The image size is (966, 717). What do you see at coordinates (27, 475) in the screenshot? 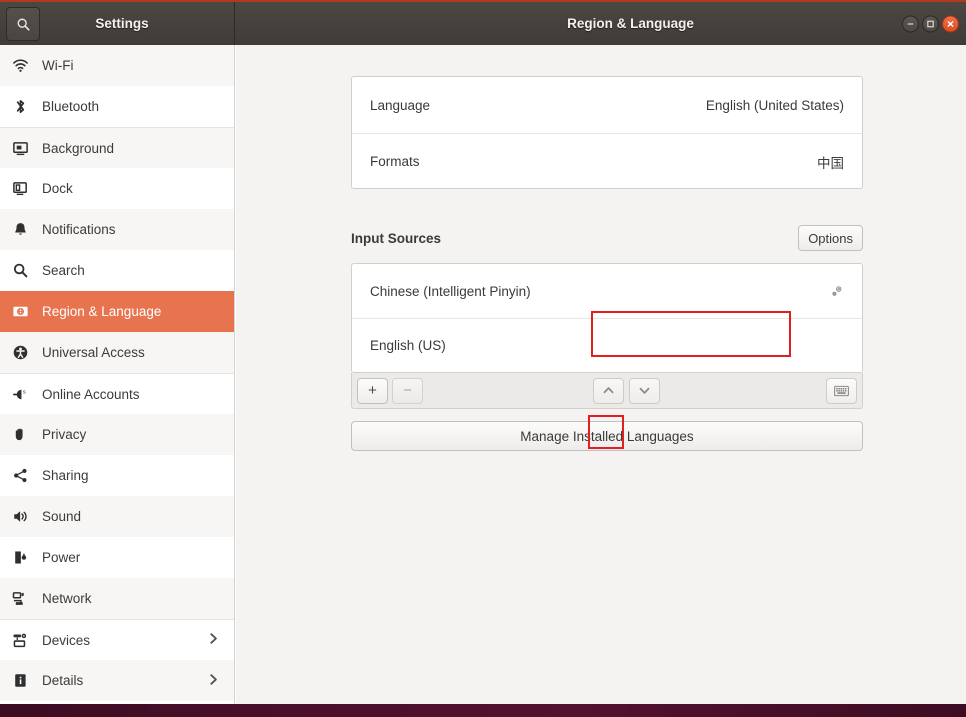
I see `share-icon` at bounding box center [27, 475].